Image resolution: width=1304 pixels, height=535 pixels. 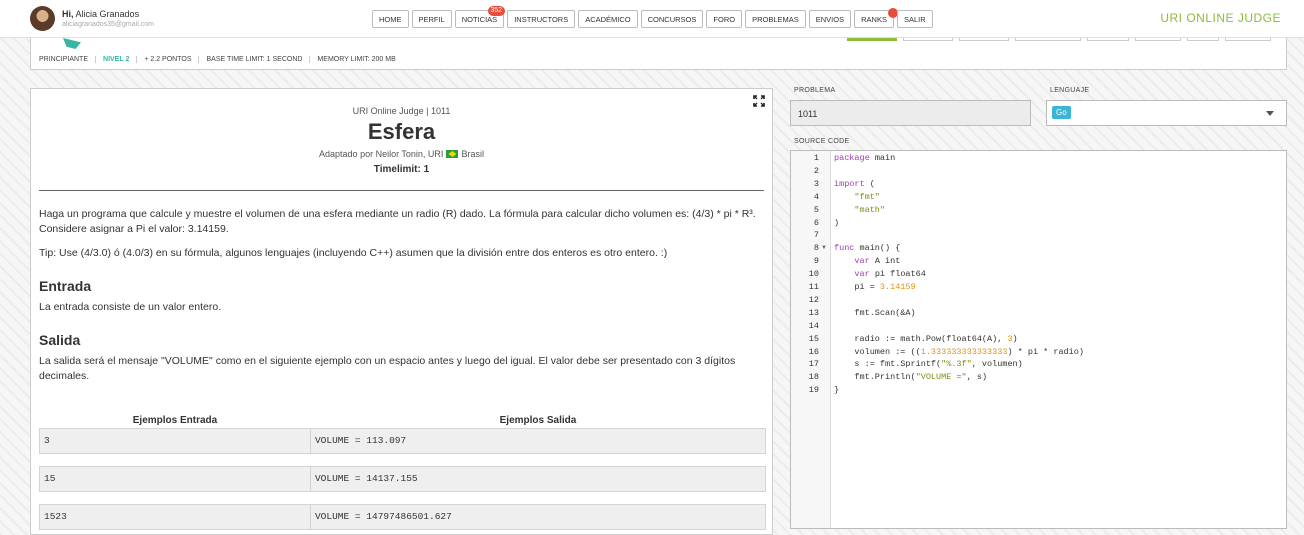 I want to click on code-line: var pi float64, so click(x=879, y=274).